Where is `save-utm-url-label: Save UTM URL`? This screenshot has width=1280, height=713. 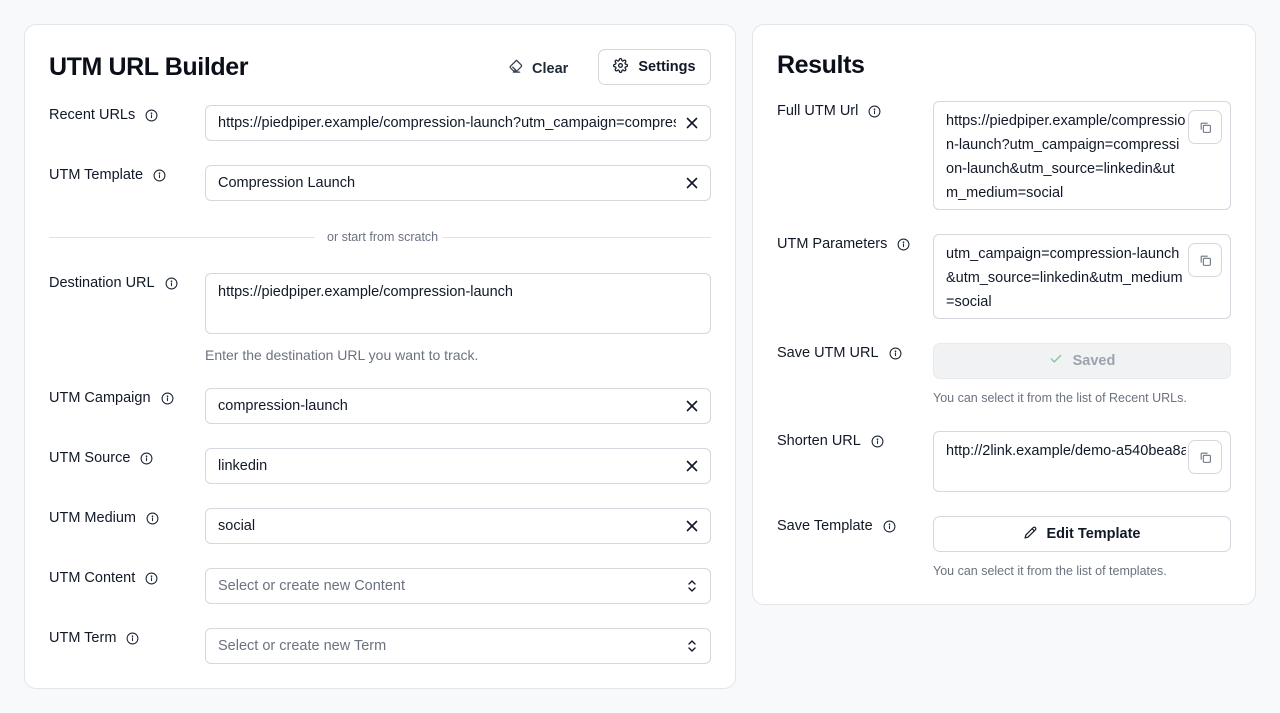 save-utm-url-label: Save UTM URL is located at coordinates (839, 353).